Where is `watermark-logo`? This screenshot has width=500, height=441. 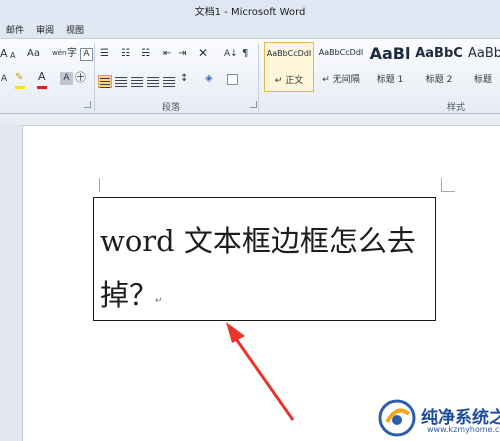 watermark-logo is located at coordinates (397, 418).